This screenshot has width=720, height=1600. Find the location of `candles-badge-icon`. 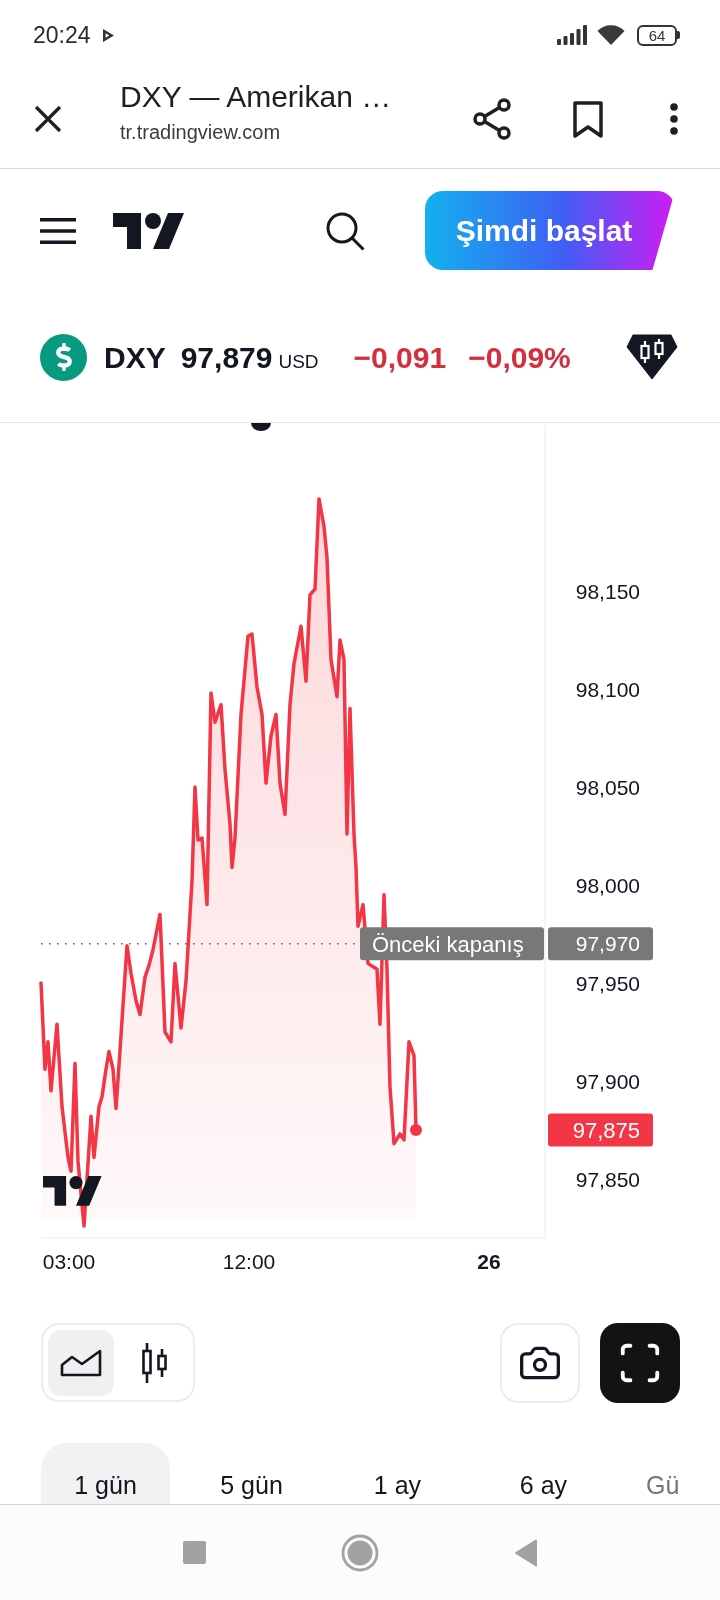

candles-badge-icon is located at coordinates (652, 357).